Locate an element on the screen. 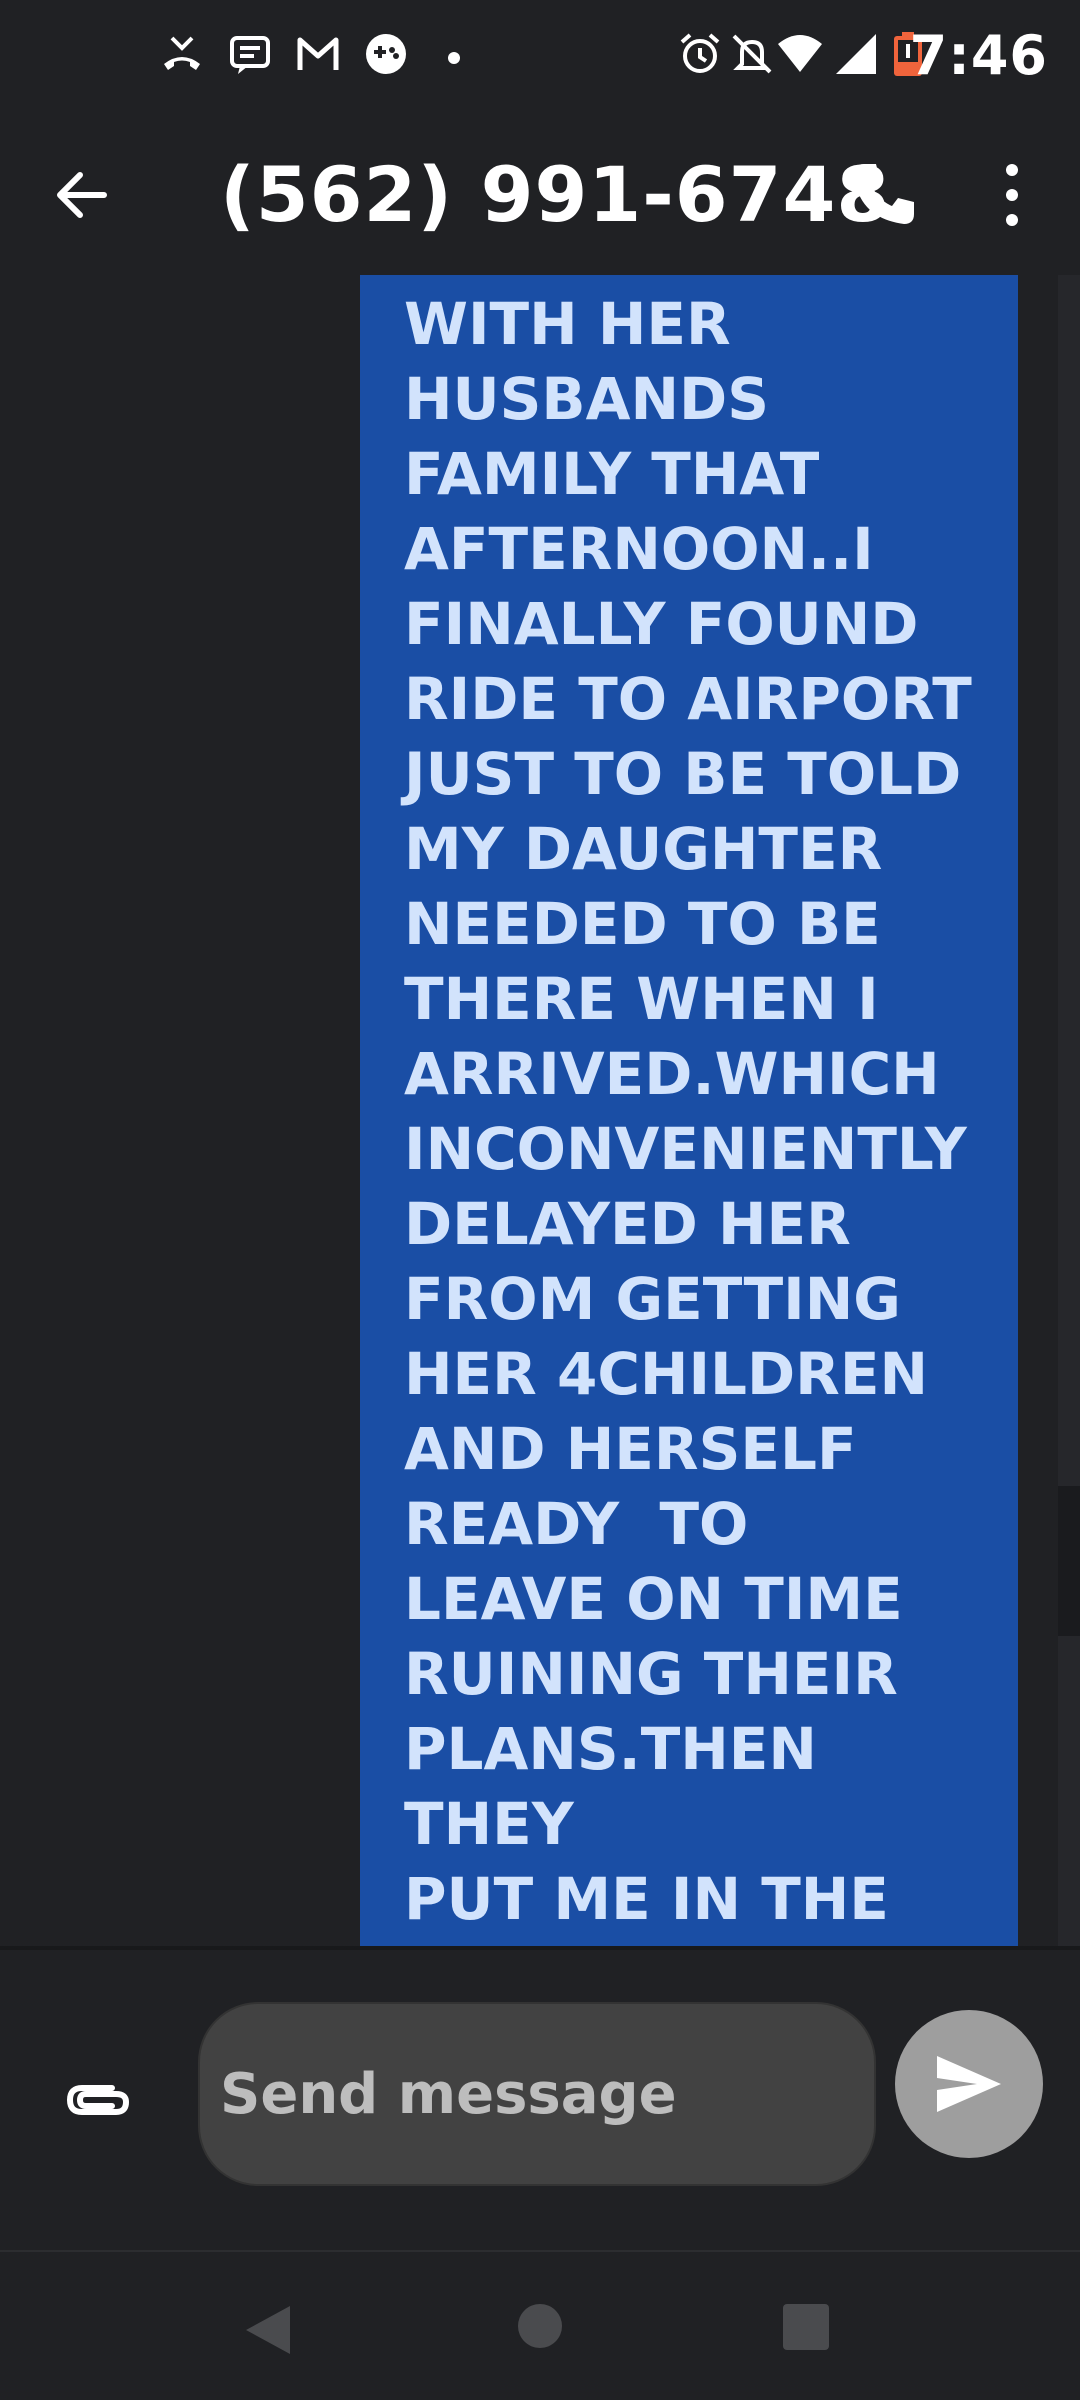 The height and width of the screenshot is (2400, 1080). app-bar: (562) 991-6748 is located at coordinates (540, 195).